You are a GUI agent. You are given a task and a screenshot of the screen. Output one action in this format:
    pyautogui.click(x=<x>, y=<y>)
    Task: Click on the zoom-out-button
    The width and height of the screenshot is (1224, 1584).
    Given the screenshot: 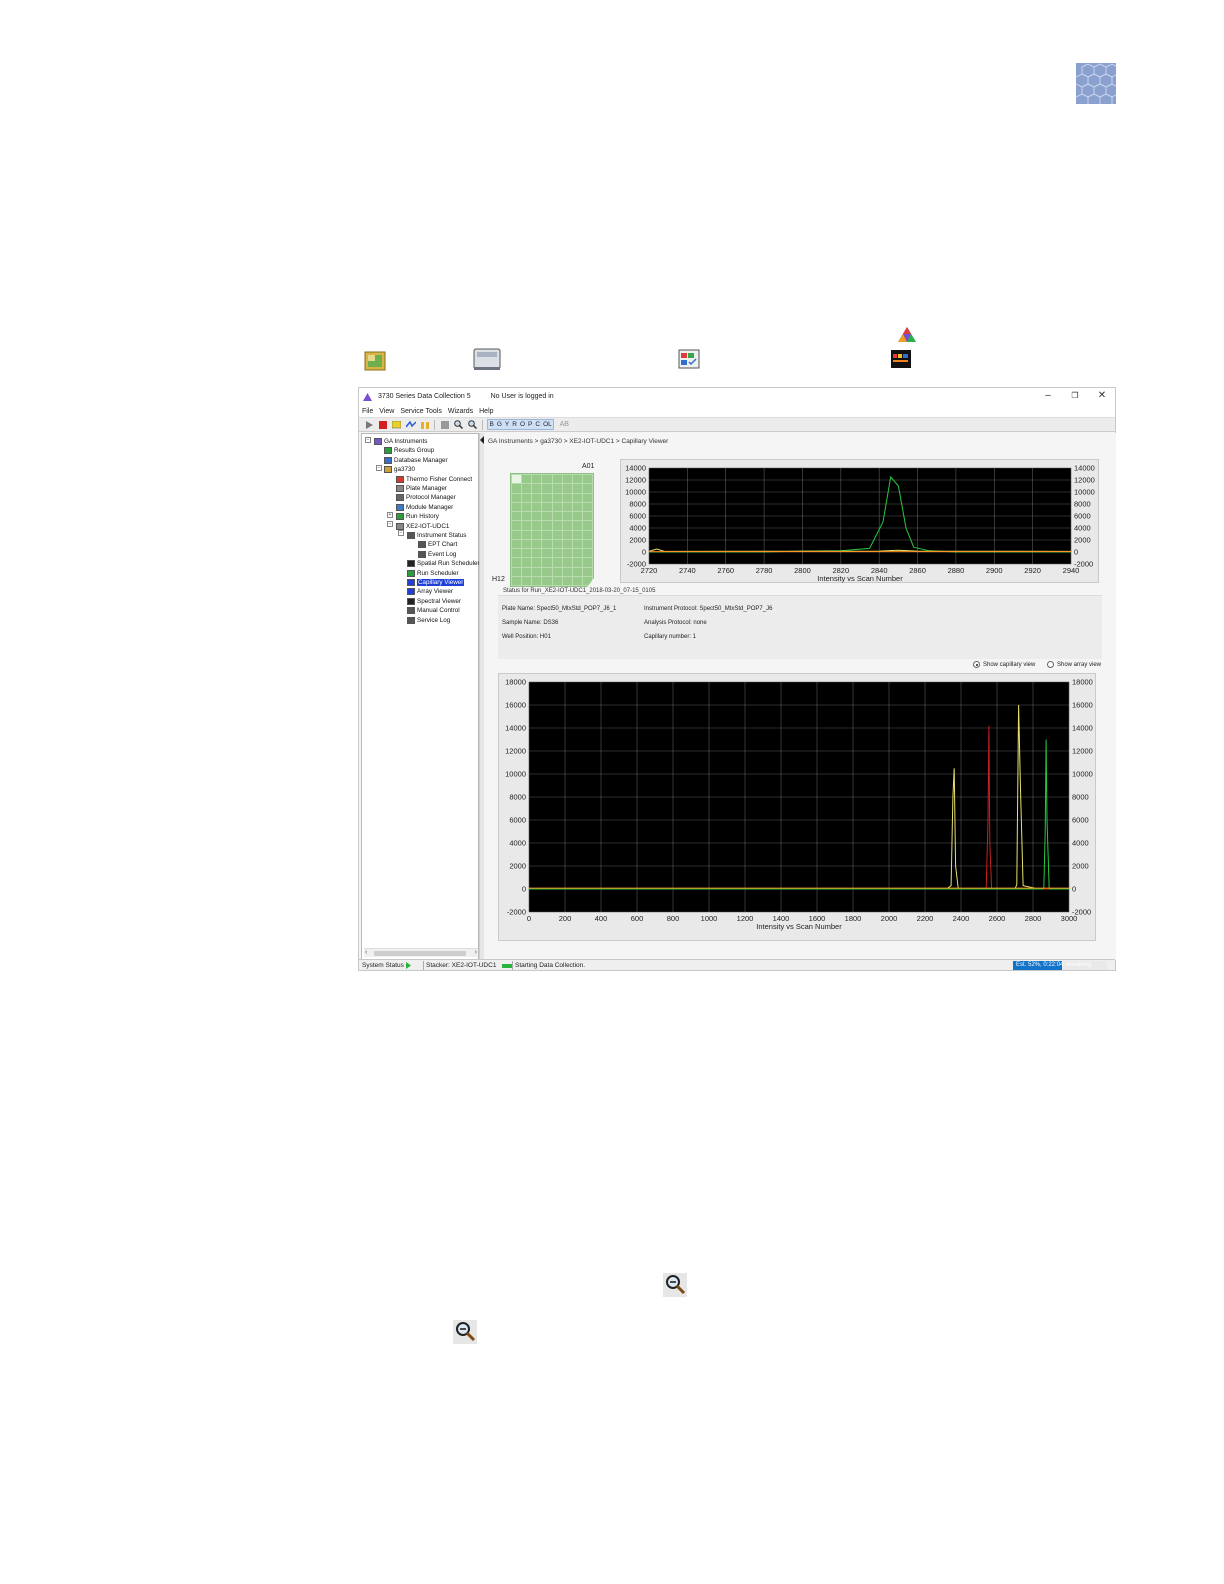 What is the action you would take?
    pyautogui.click(x=472, y=425)
    